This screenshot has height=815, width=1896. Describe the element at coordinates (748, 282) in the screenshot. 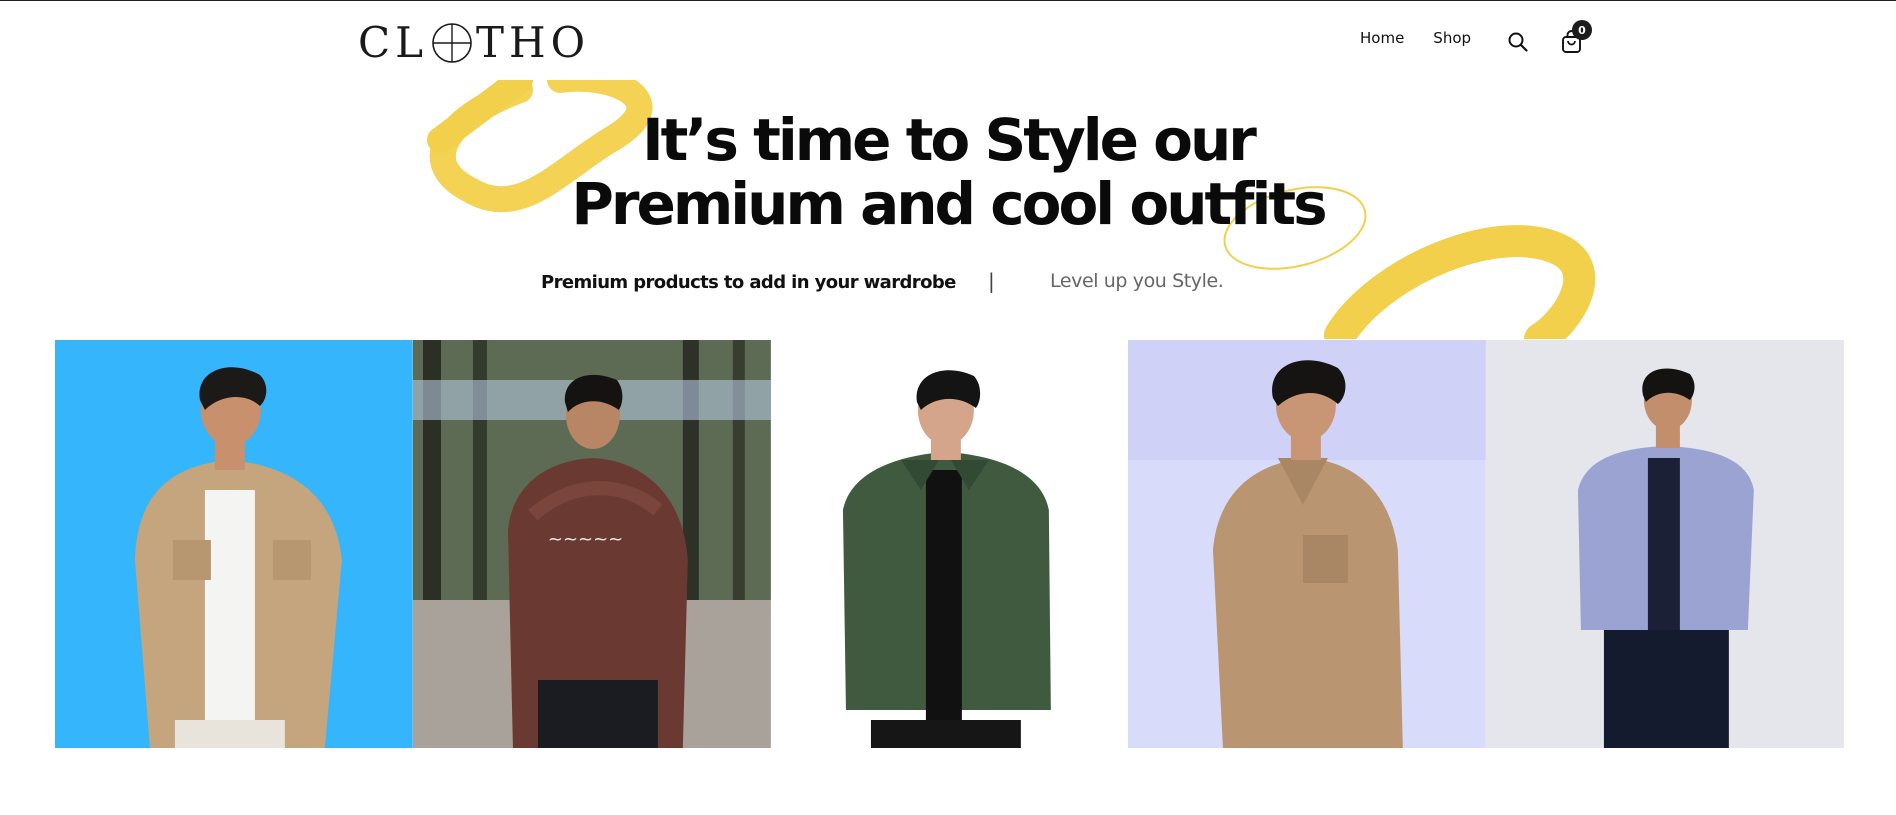

I see `tagline-left: Premium products to add in your wardrobe` at that location.